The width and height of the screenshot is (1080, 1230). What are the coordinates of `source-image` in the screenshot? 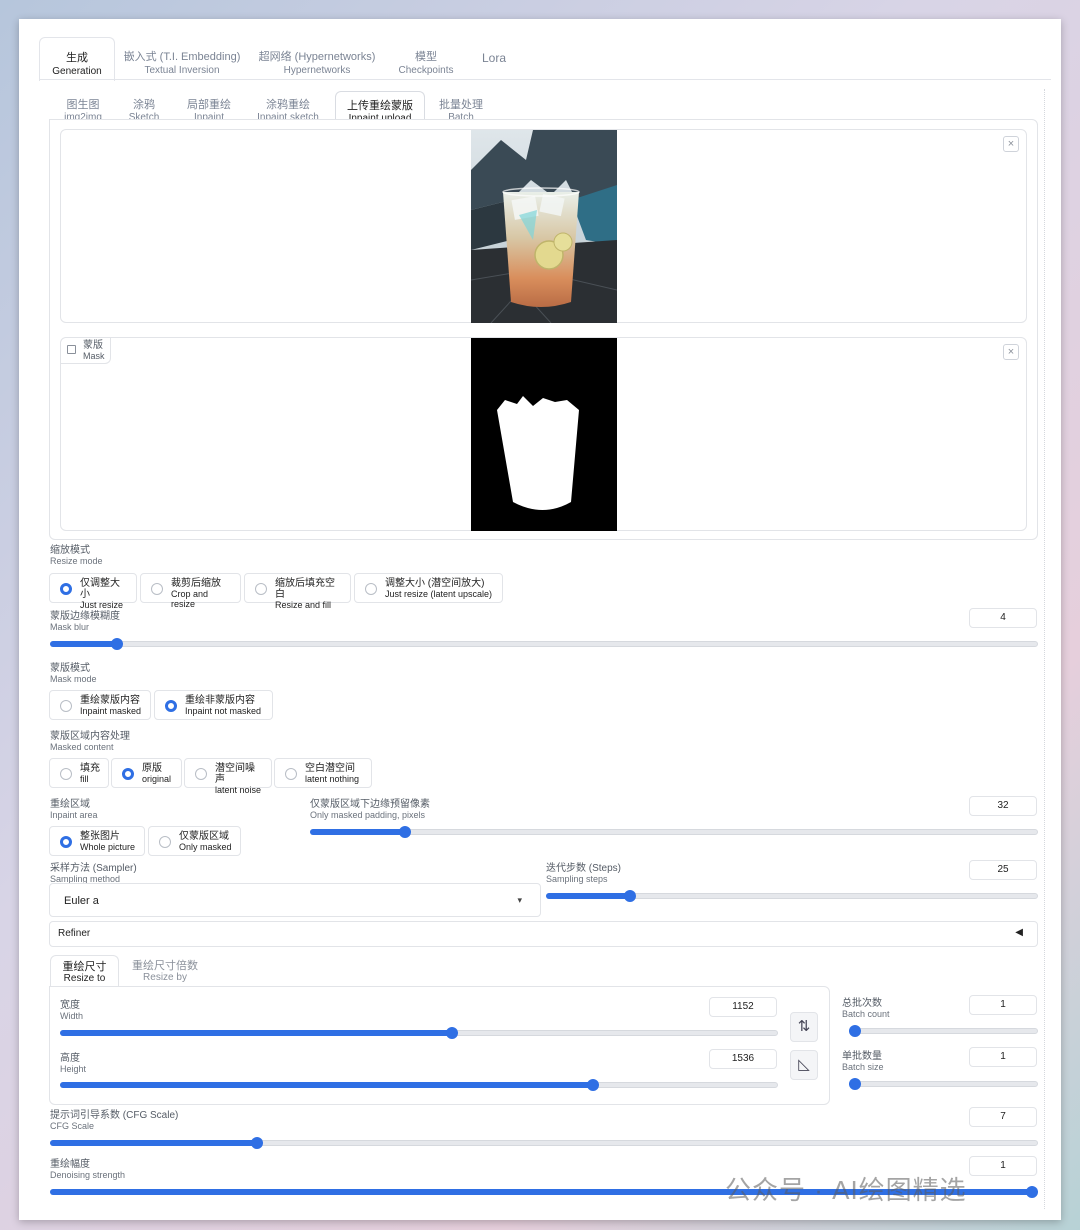 It's located at (544, 226).